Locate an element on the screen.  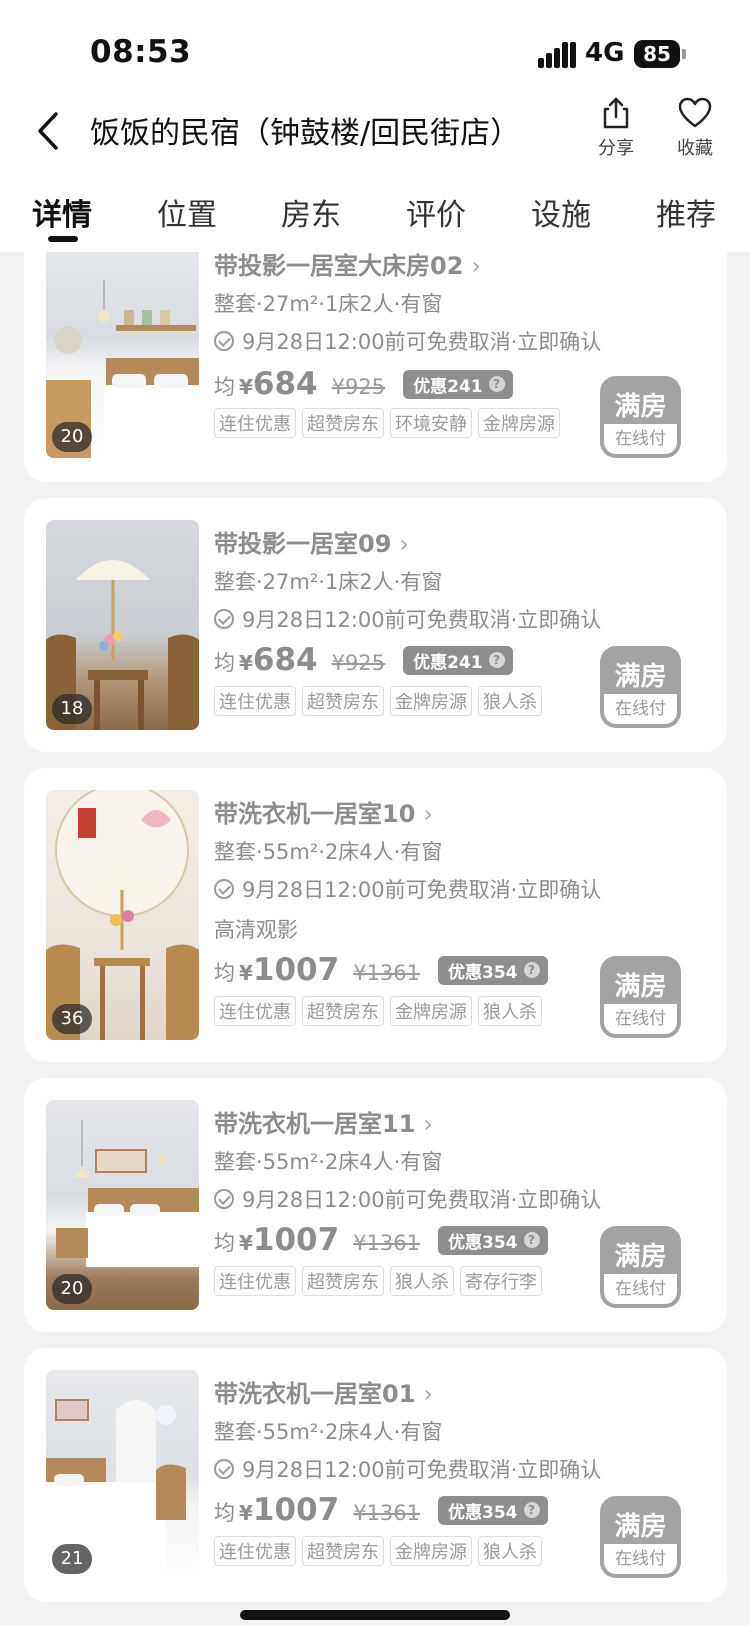
tab-reviews: 评价 is located at coordinates (436, 212).